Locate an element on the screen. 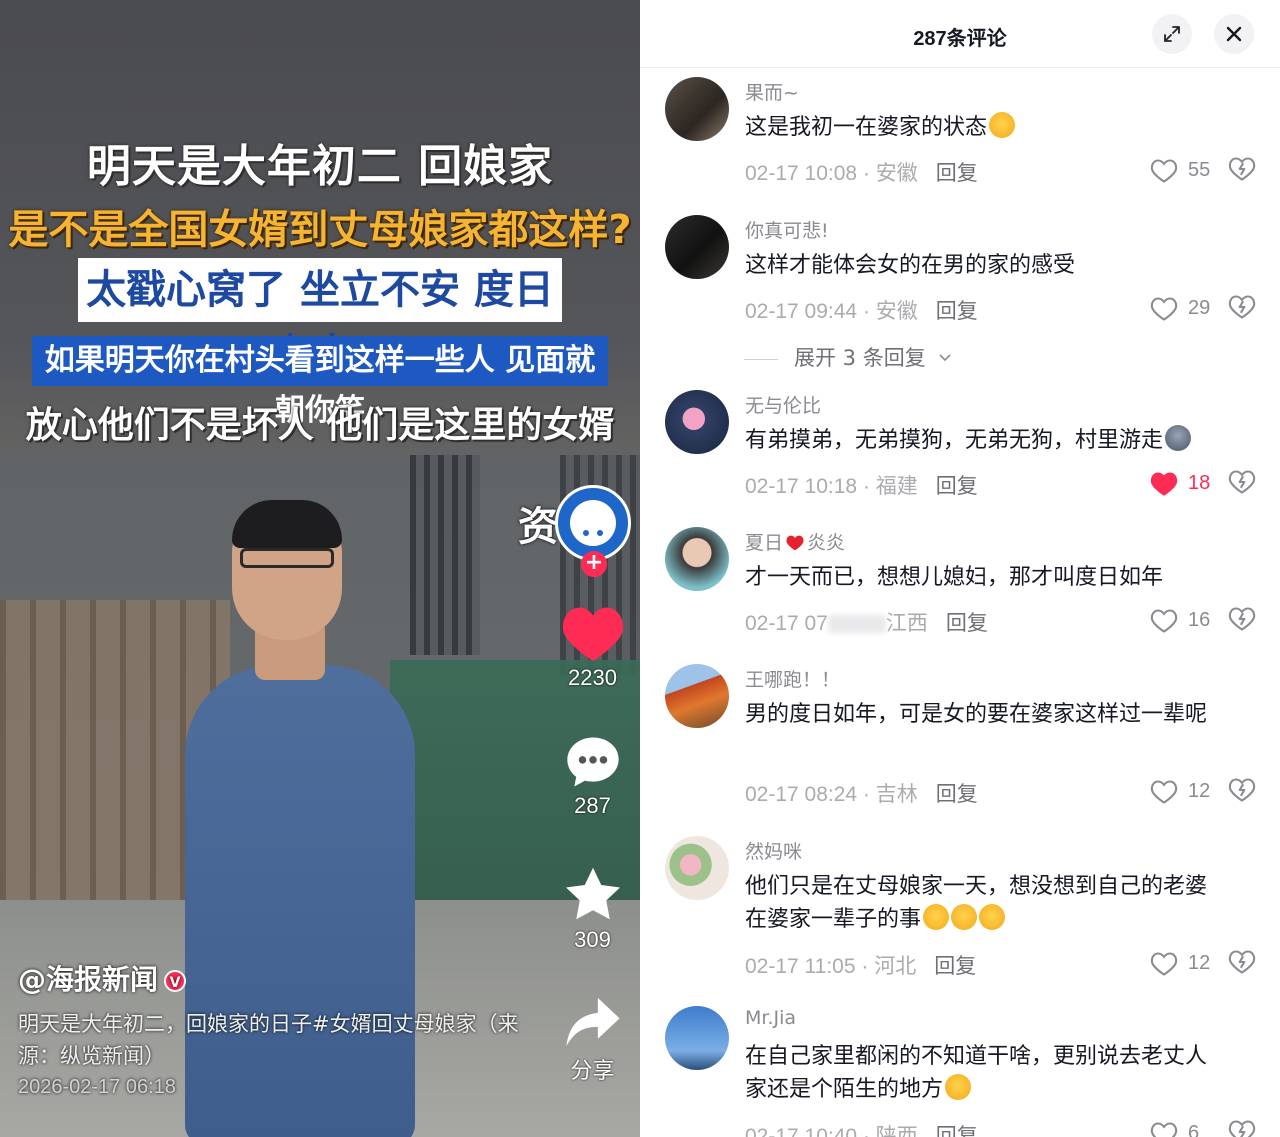 Image resolution: width=1280 pixels, height=1137 pixels. share-action: 分享 is located at coordinates (592, 1040).